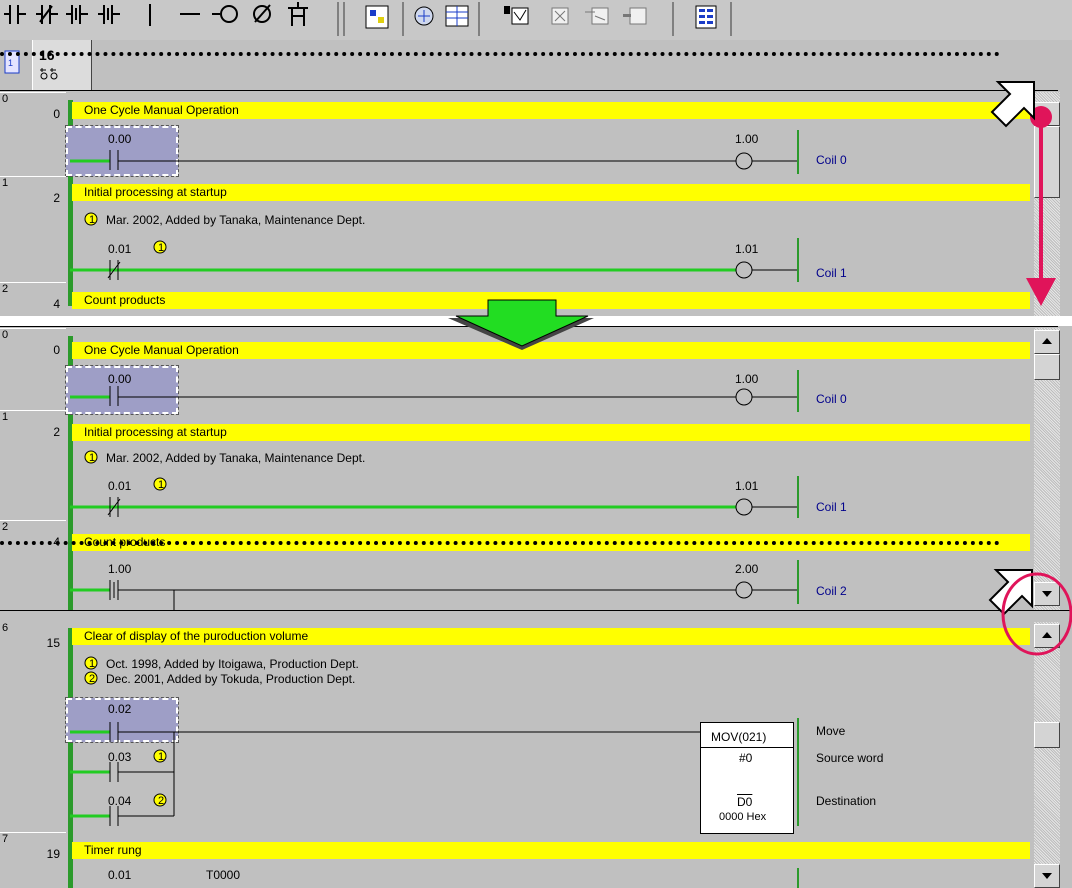 The image size is (1072, 888). Describe the element at coordinates (1012, 104) in the screenshot. I see `mouse-cursor-icon` at that location.